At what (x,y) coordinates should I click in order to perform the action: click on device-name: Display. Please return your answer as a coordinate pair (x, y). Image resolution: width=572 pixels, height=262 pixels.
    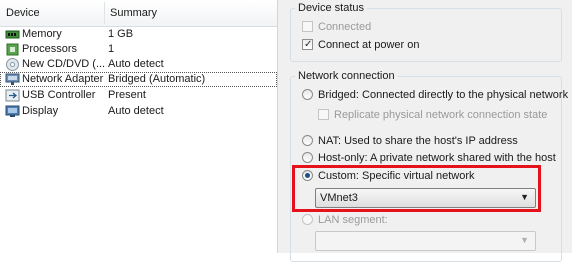
    Looking at the image, I should click on (40, 111).